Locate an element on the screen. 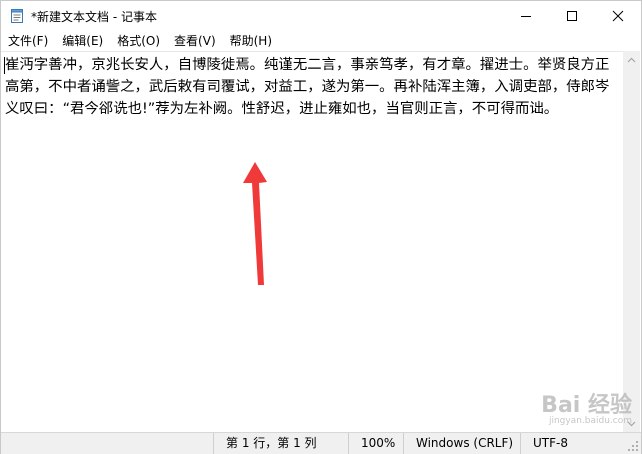  cursor-position: 第 1 行，第 1 列 is located at coordinates (280, 443).